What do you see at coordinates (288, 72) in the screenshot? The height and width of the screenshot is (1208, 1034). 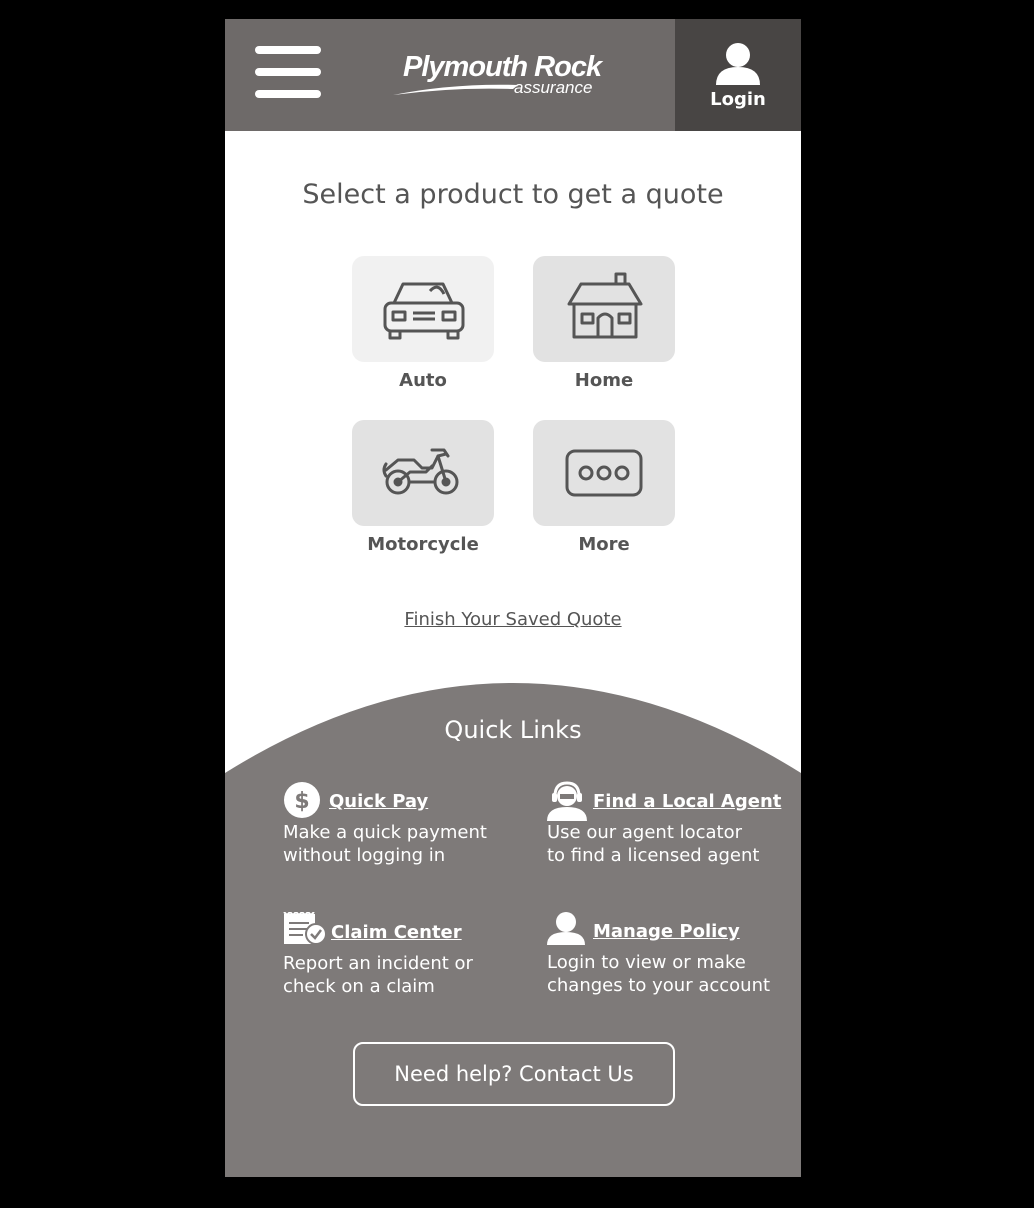 I see `hamburger-menu-icon` at bounding box center [288, 72].